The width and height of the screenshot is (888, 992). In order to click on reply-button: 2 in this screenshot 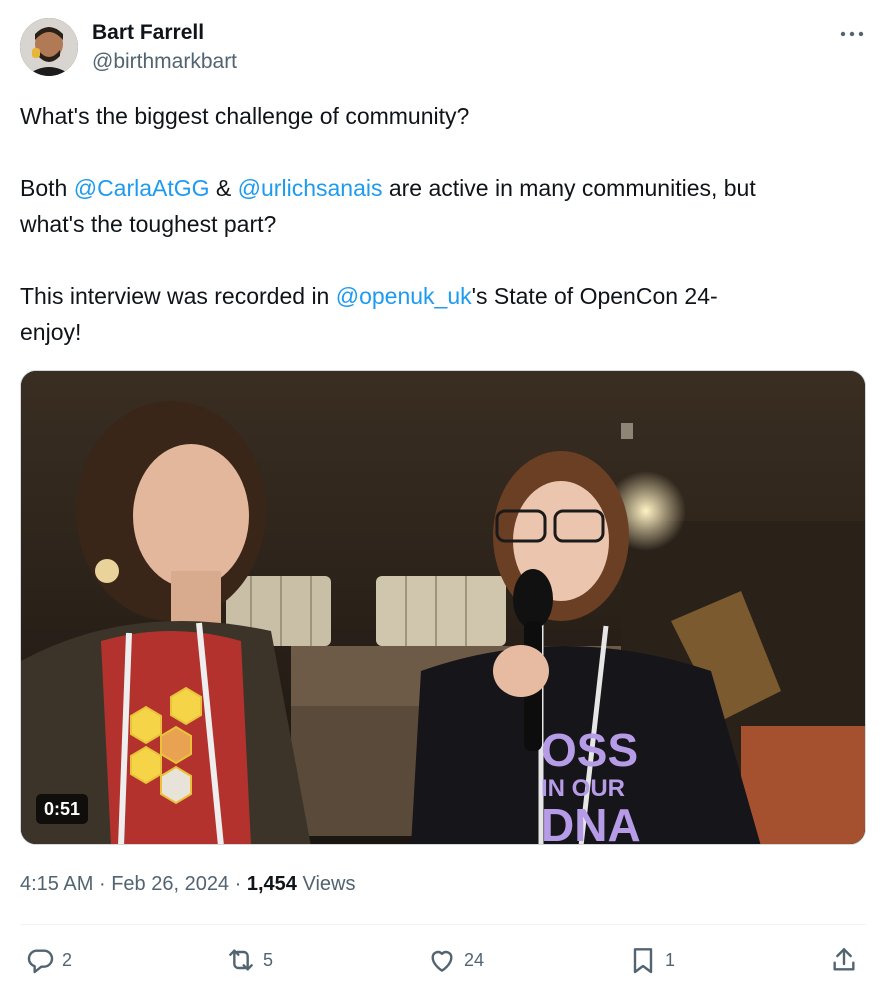, I will do `click(48, 960)`.